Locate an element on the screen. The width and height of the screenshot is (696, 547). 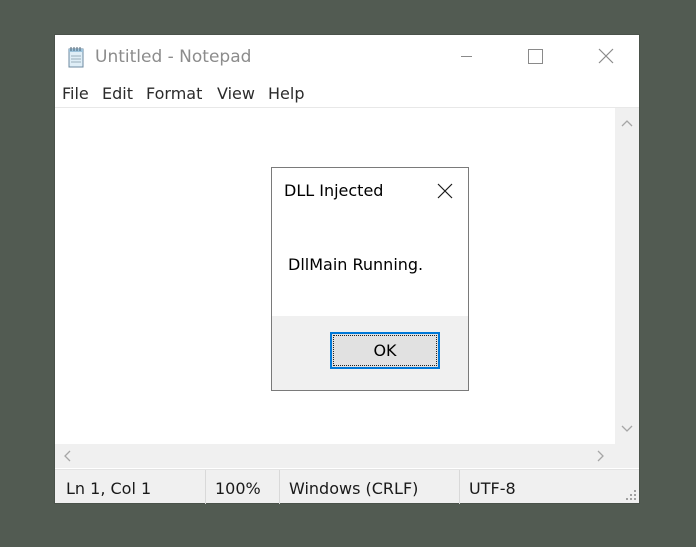
menu-edit: Edit is located at coordinates (117, 93).